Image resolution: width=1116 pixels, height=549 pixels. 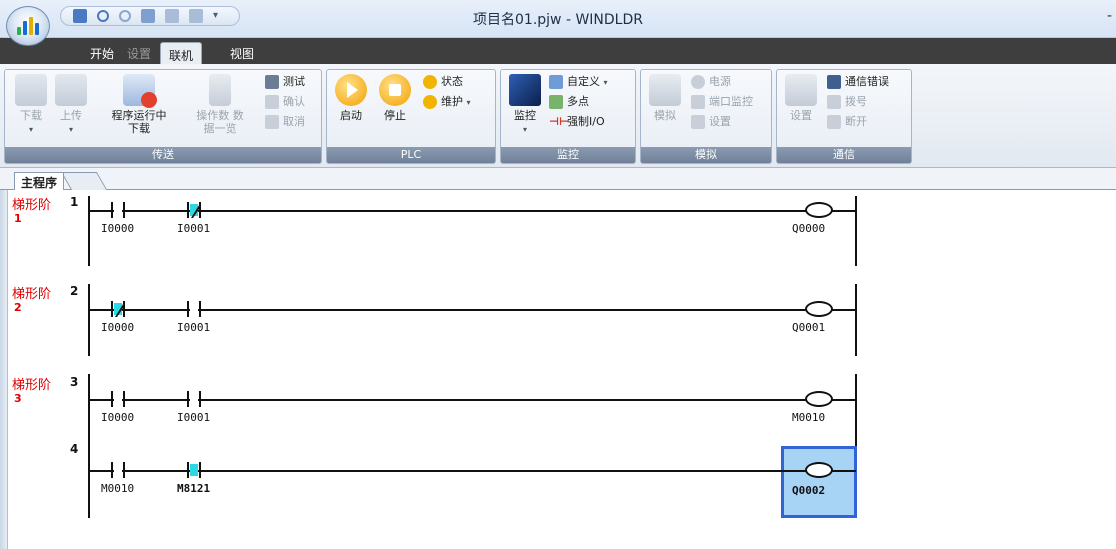 I want to click on transfer-group: 下载 ▾ 上传 ▾ 程序运行中 下载 操作数 数 据一览 测试 确认 取消 传送, so click(x=163, y=116).